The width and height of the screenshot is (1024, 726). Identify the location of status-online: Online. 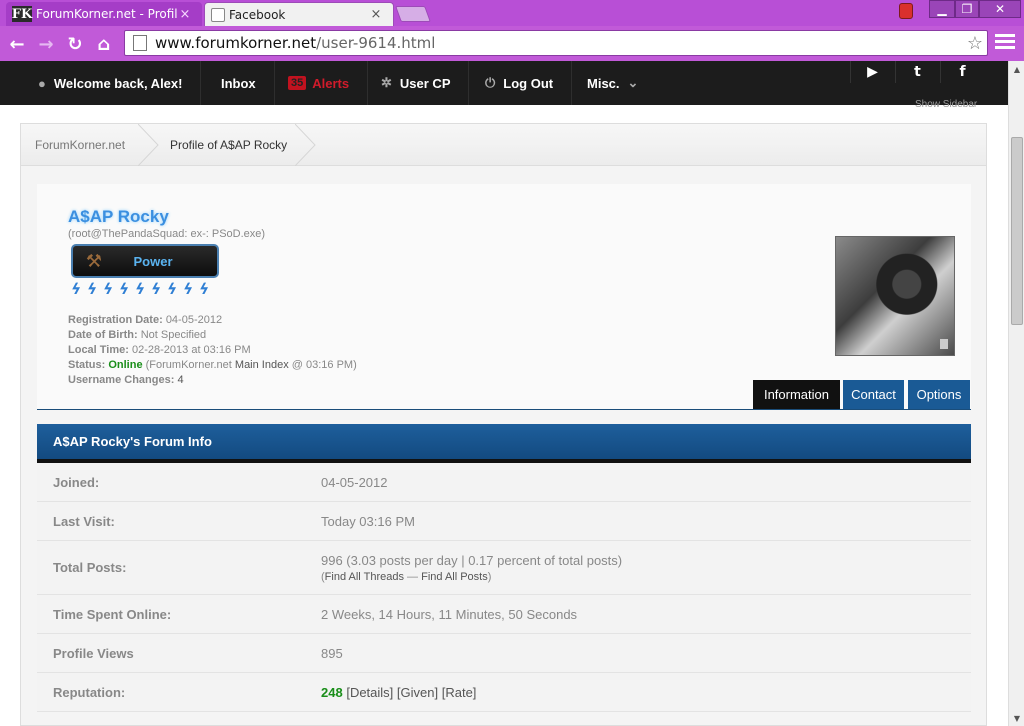
(125, 365).